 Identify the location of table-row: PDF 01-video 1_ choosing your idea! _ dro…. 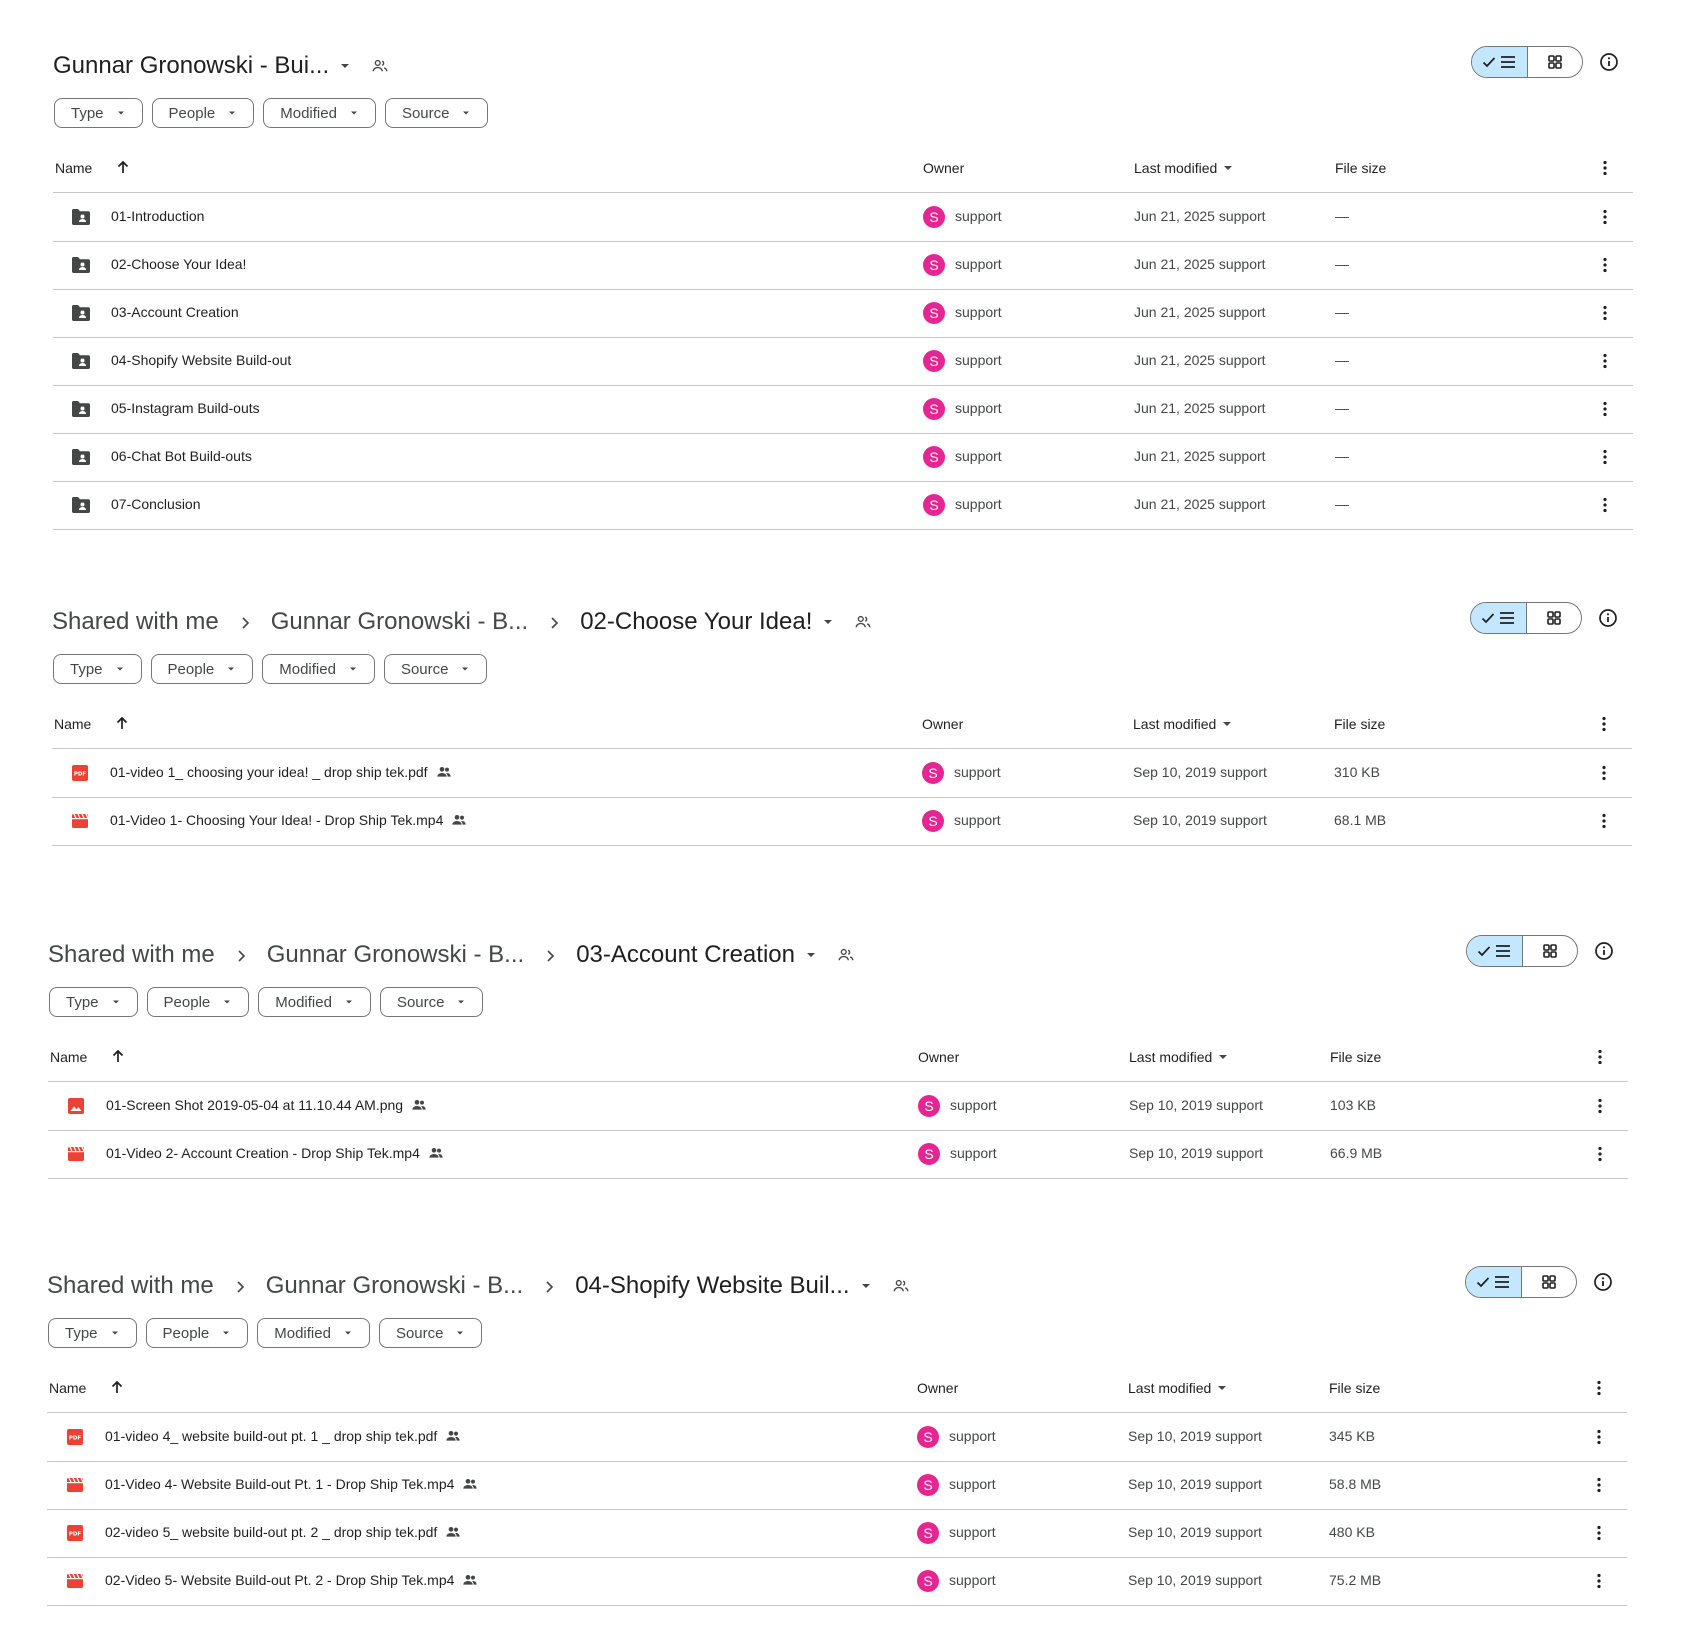
(842, 773).